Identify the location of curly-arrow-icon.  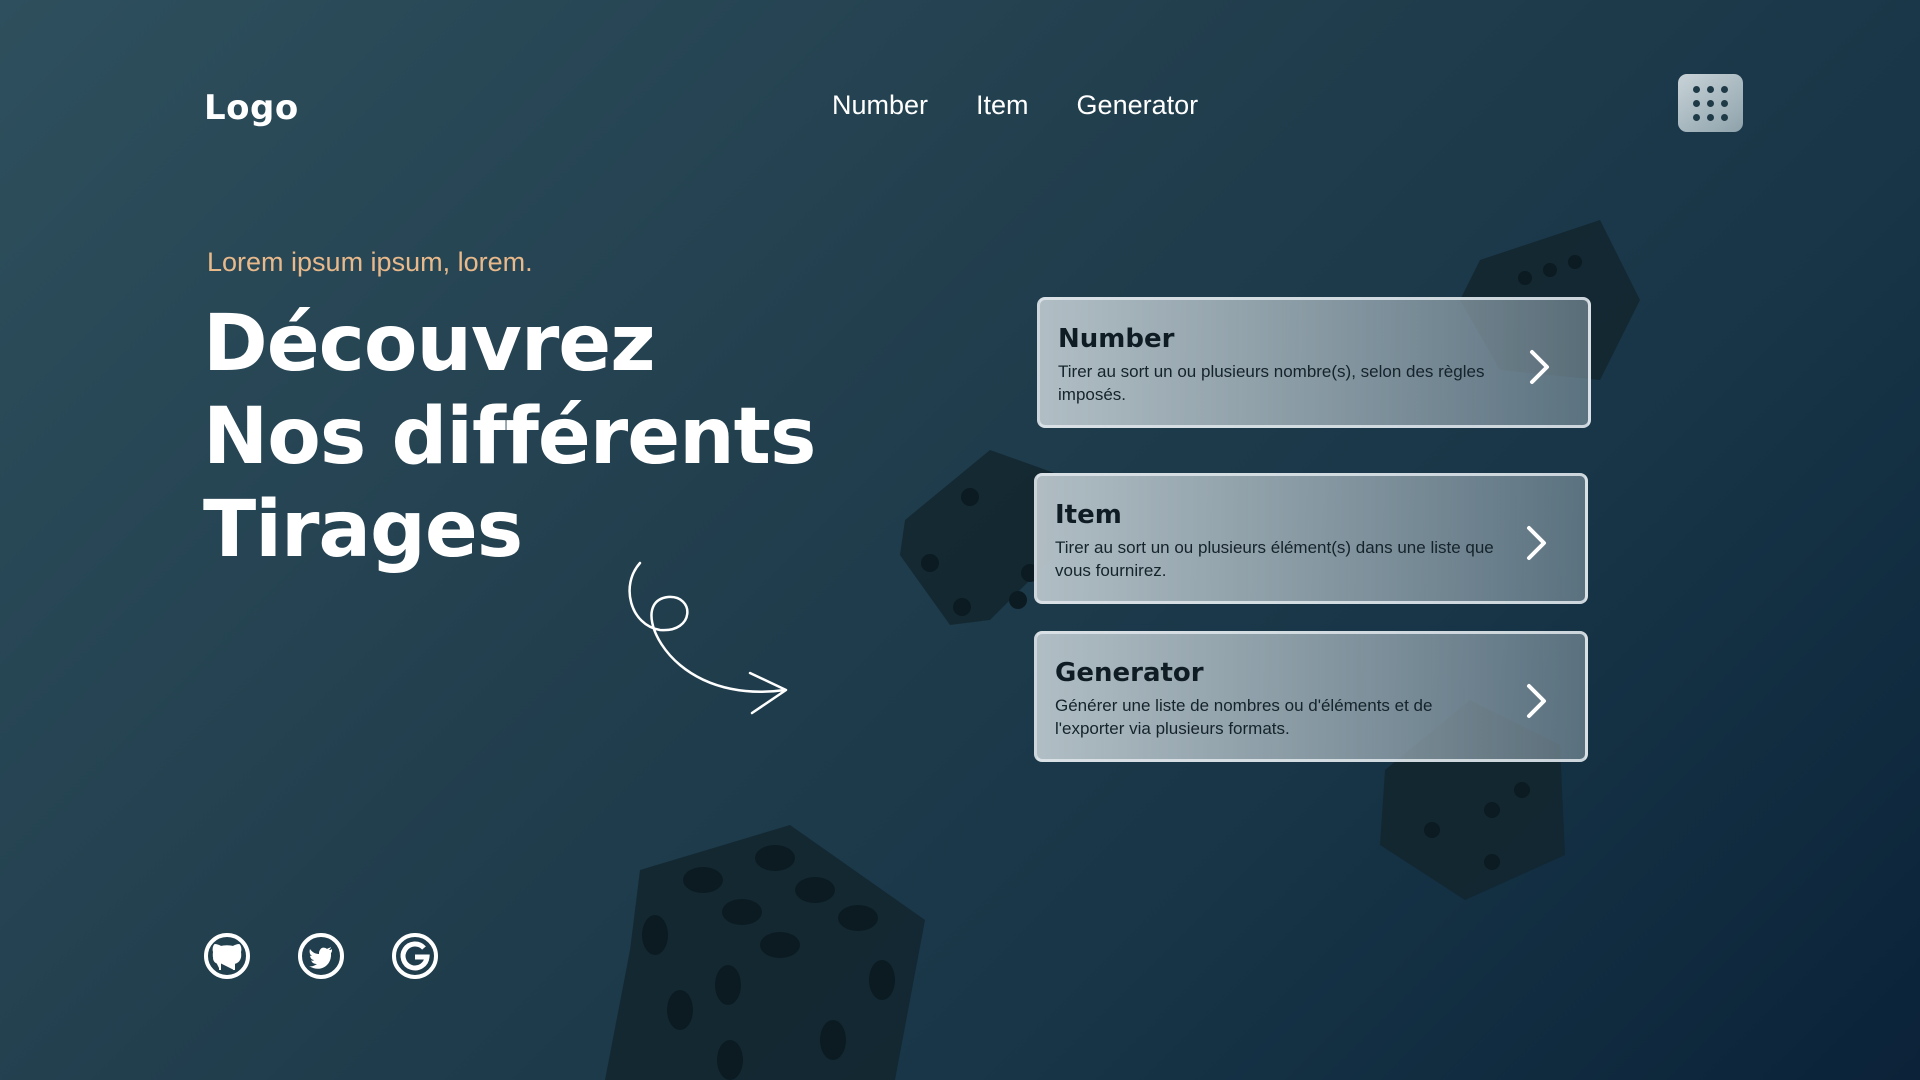
(708, 638).